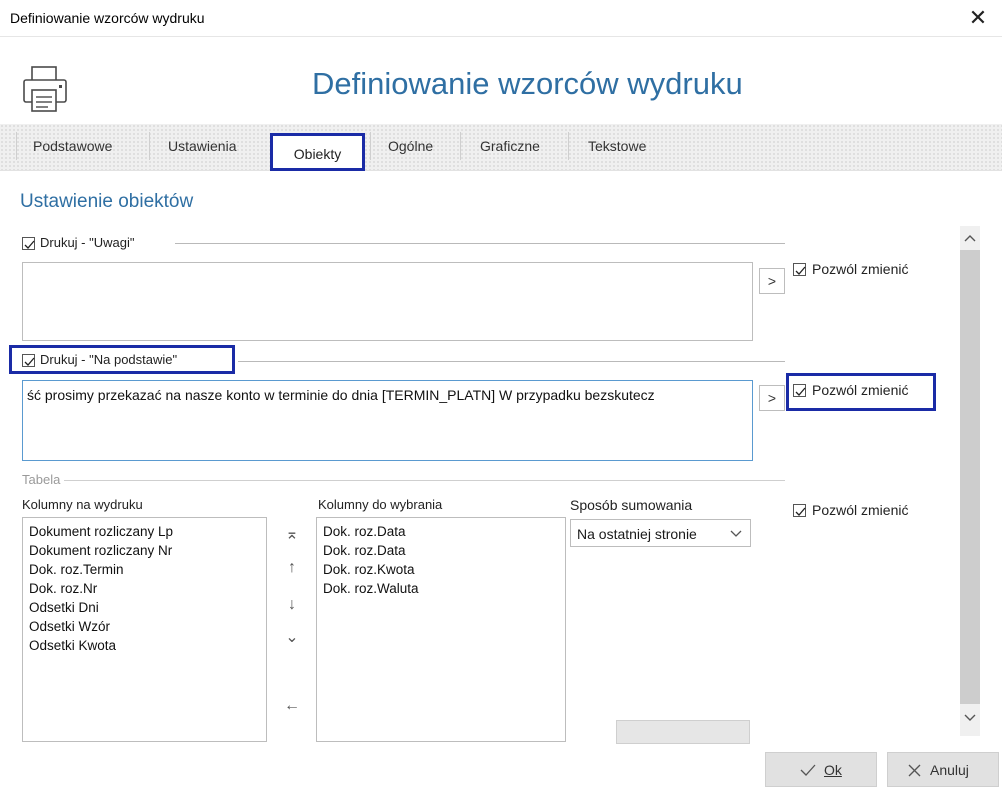 The image size is (1002, 788). Describe the element at coordinates (107, 201) in the screenshot. I see `section-title: Ustawienie obiektów` at that location.